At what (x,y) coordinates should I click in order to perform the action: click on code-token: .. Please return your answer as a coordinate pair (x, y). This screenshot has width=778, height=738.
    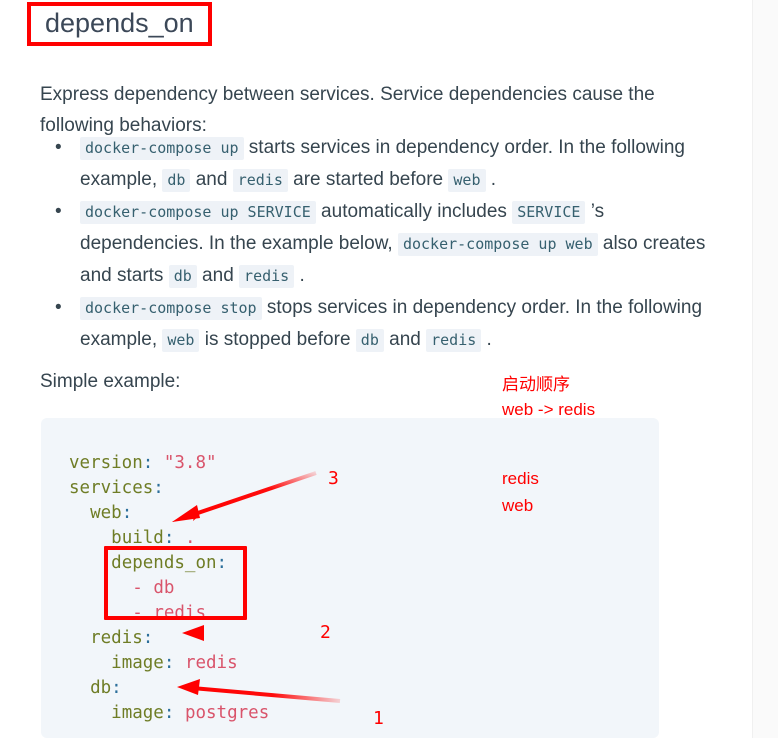
    Looking at the image, I should click on (190, 538).